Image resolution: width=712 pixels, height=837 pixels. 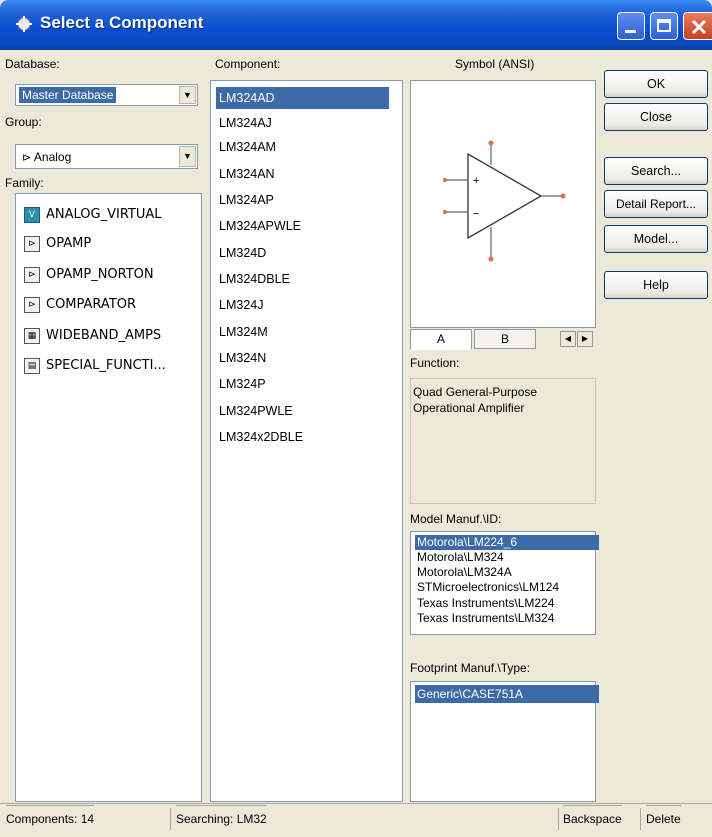 I want to click on family-item-opamp: ⊳ OPAMP, so click(x=57, y=244).